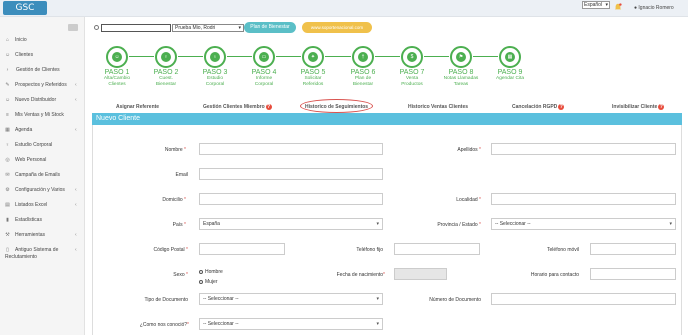 The image size is (688, 335). I want to click on nombre-field, so click(291, 149).